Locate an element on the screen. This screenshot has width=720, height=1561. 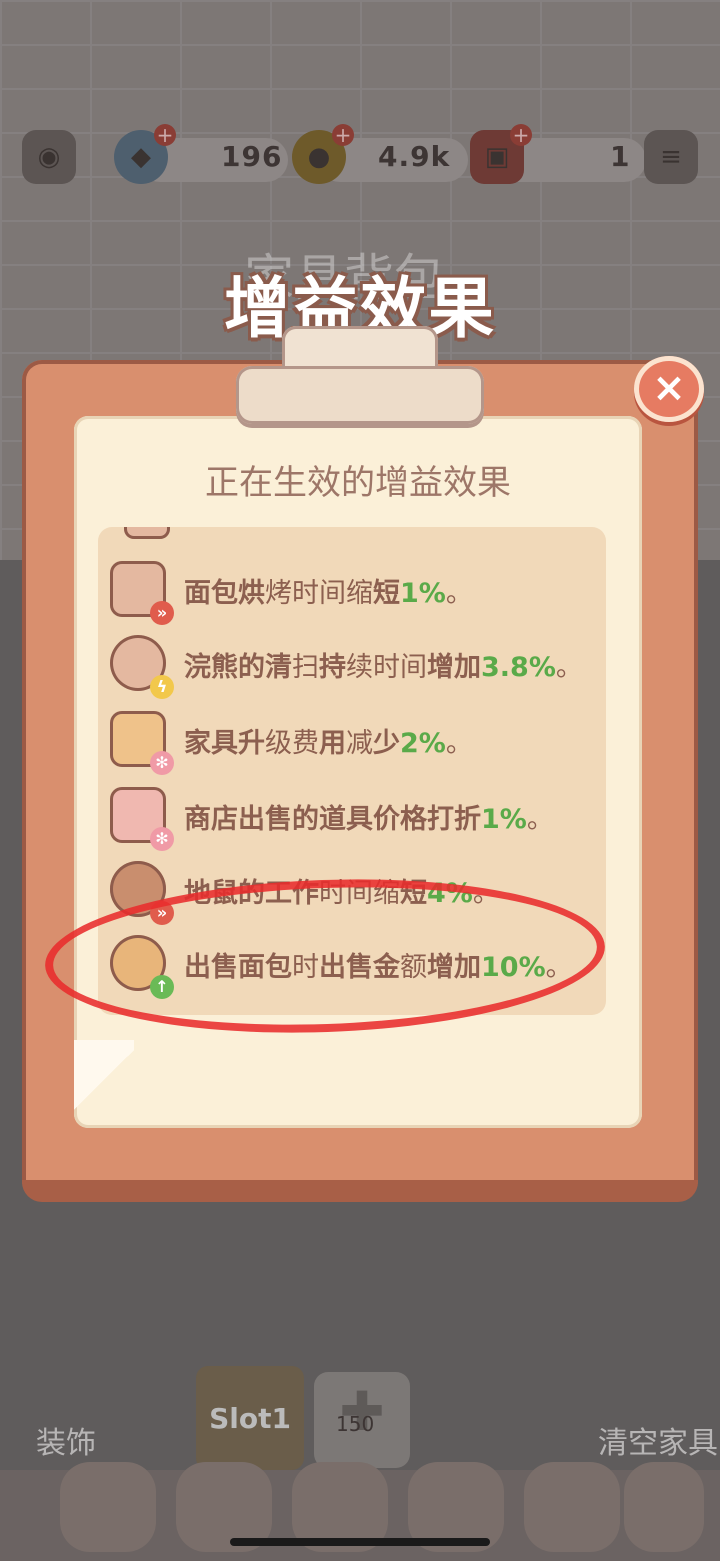
decorate-button: 装饰 is located at coordinates (66, 1440).